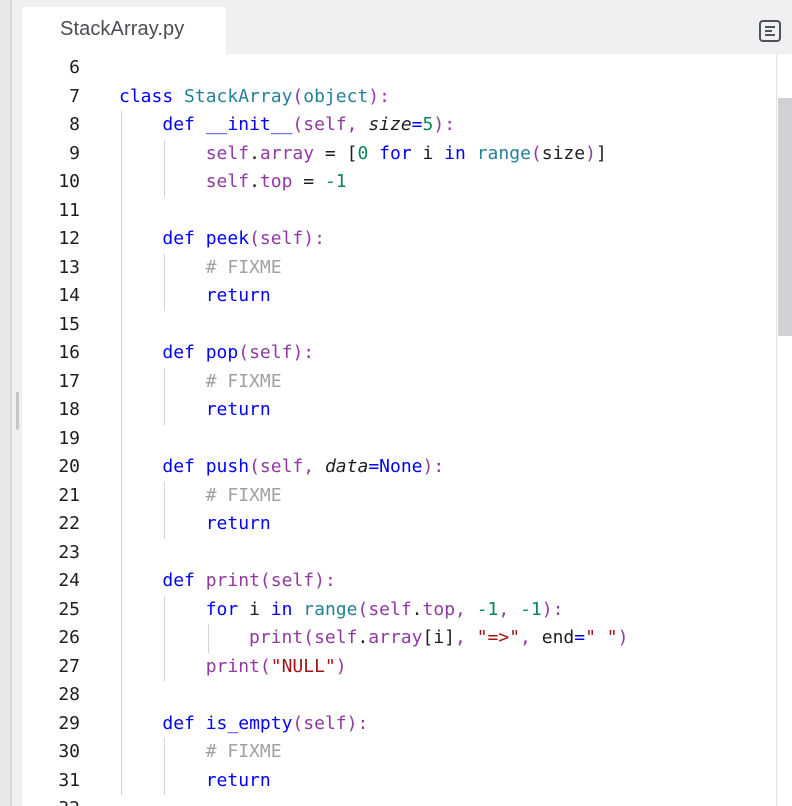  What do you see at coordinates (400, 780) in the screenshot?
I see `code-line: 31 return` at bounding box center [400, 780].